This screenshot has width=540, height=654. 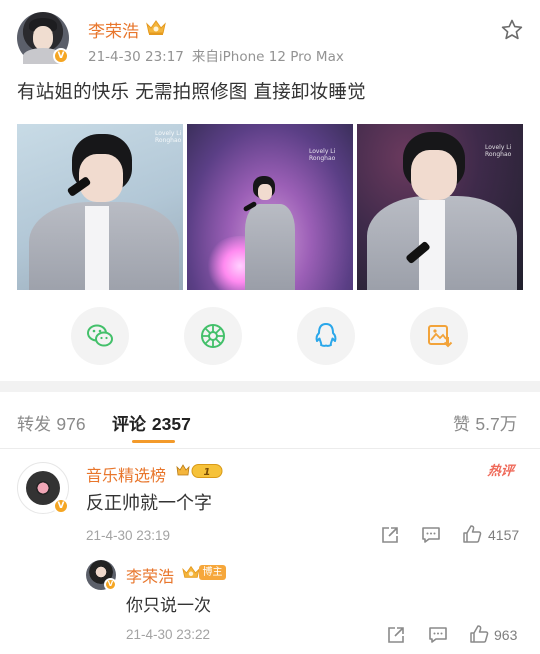 I want to click on post-photo-3: Lovely Li Ronghao, so click(x=440, y=207).